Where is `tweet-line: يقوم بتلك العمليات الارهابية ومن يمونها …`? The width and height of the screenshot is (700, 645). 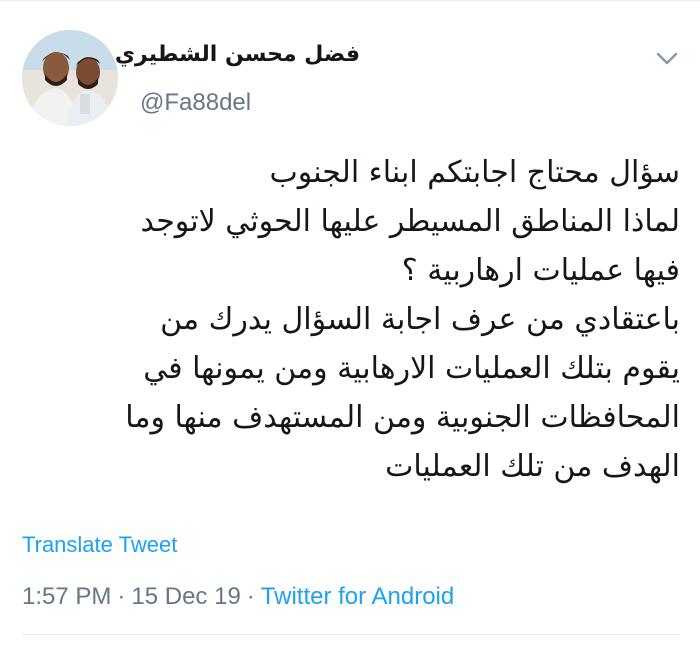 tweet-line: يقوم بتلك العمليات الارهابية ومن يمونها … is located at coordinates (411, 368).